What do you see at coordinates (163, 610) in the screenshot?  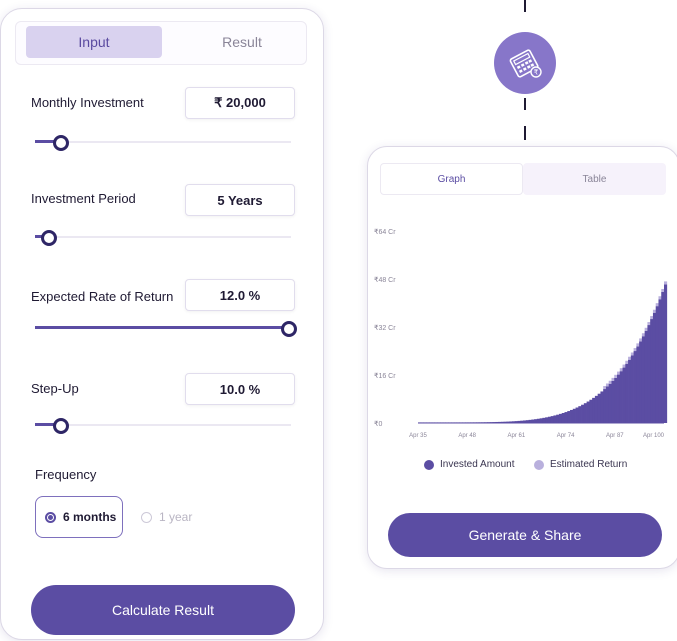 I see `calculate-result-button: Calculate Result` at bounding box center [163, 610].